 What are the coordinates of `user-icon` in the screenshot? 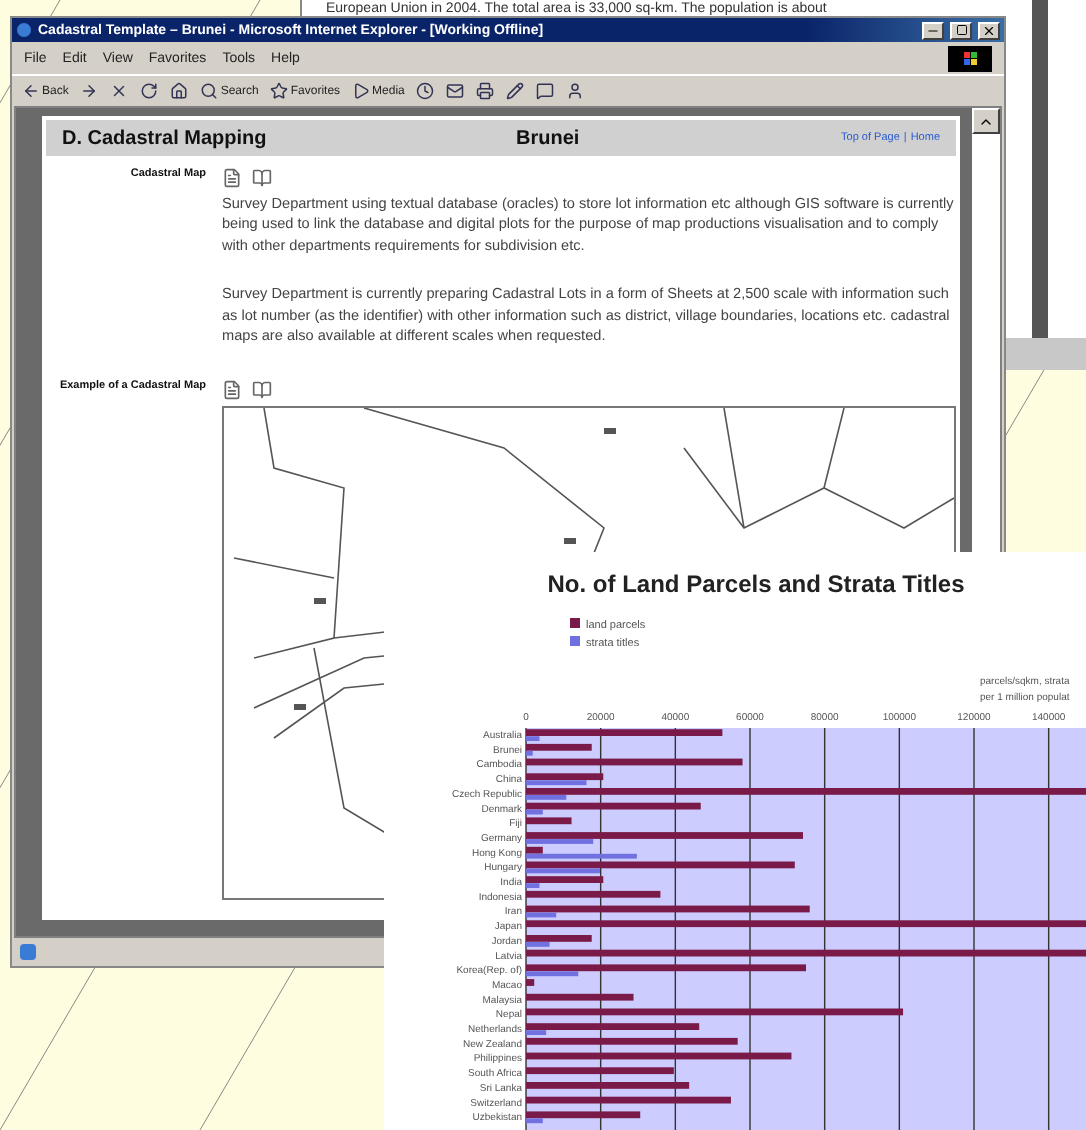 It's located at (575, 91).